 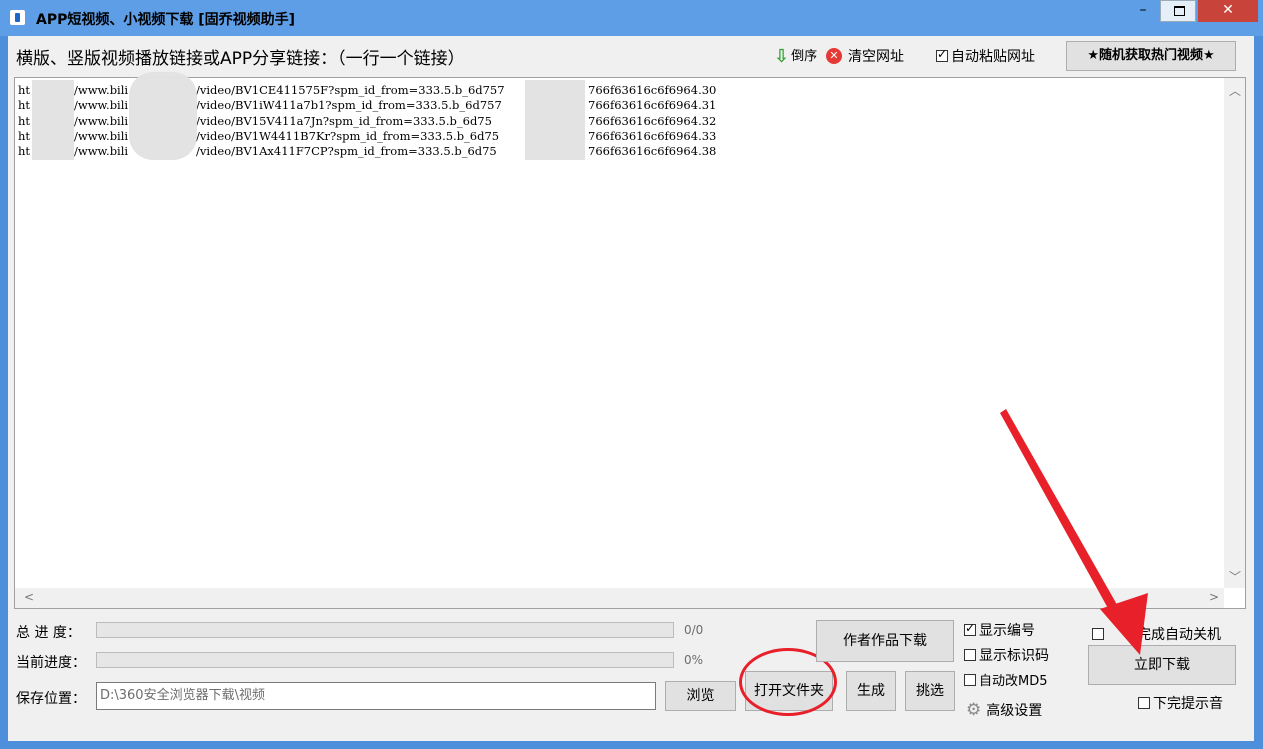 I want to click on advanced-settings-button: ⚙ 高级设置, so click(x=1004, y=710).